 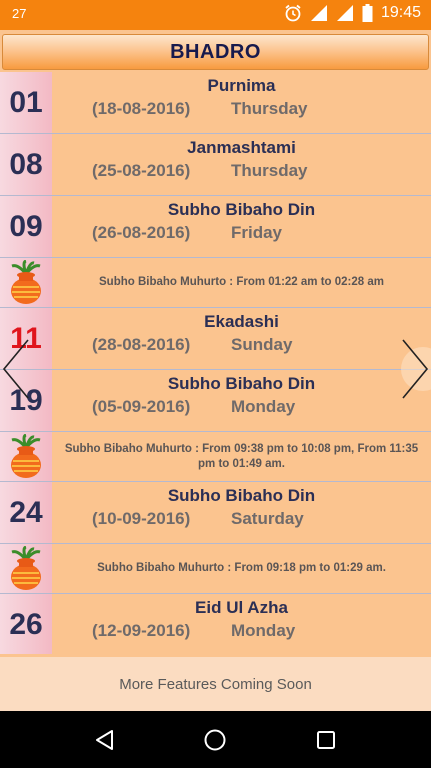 What do you see at coordinates (26, 226) in the screenshot?
I see `day-number: 09` at bounding box center [26, 226].